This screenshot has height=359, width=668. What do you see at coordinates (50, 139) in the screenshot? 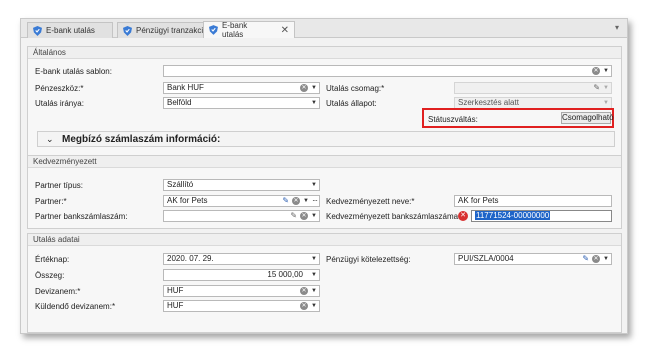
I see `chevron-down-icon: ⌄` at bounding box center [50, 139].